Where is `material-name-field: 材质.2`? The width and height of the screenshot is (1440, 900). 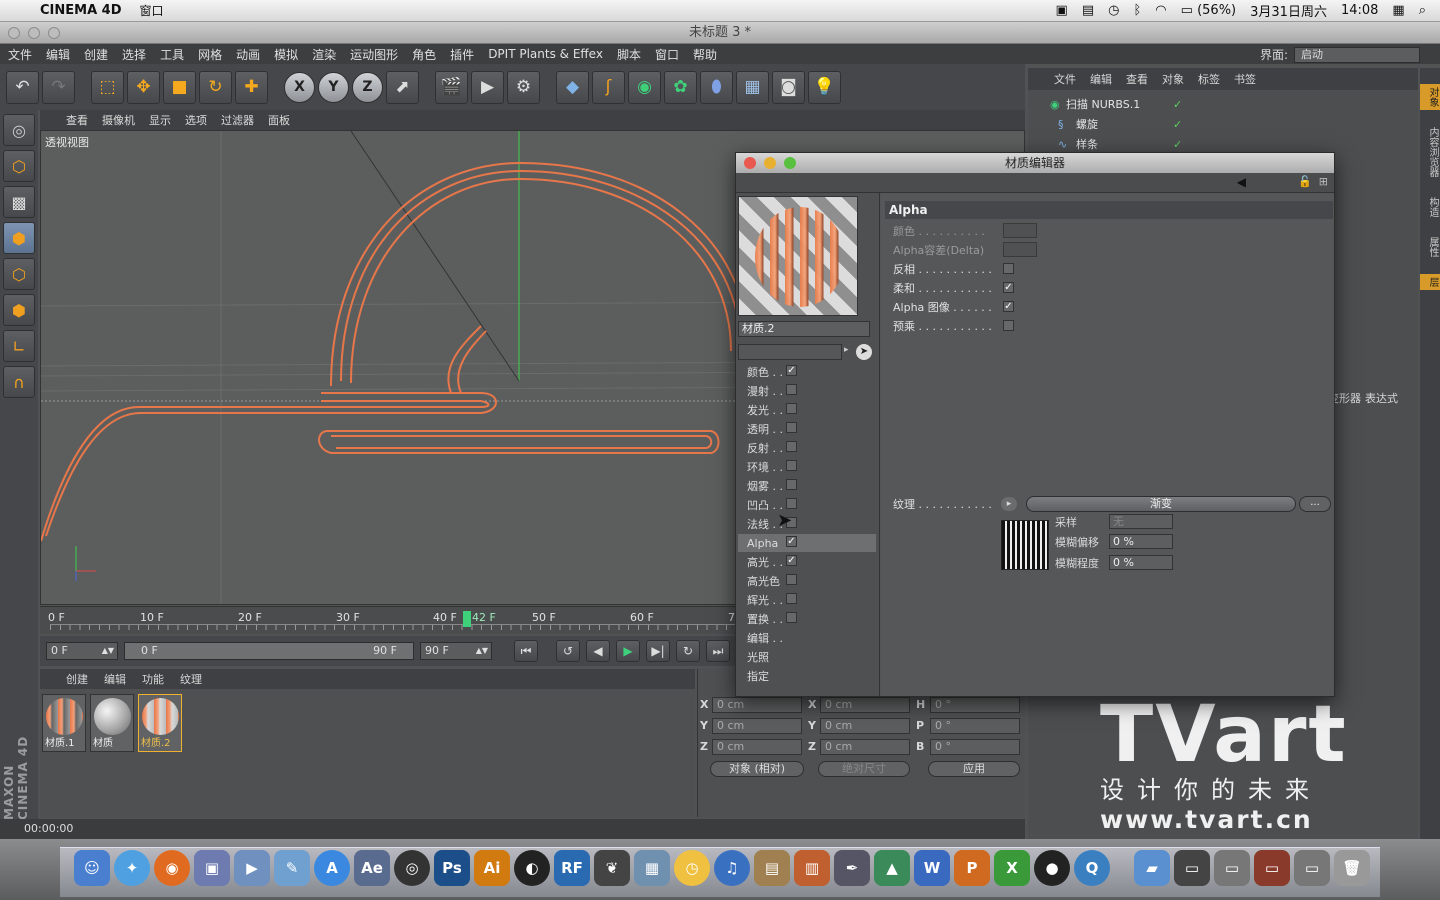 material-name-field: 材质.2 is located at coordinates (804, 329).